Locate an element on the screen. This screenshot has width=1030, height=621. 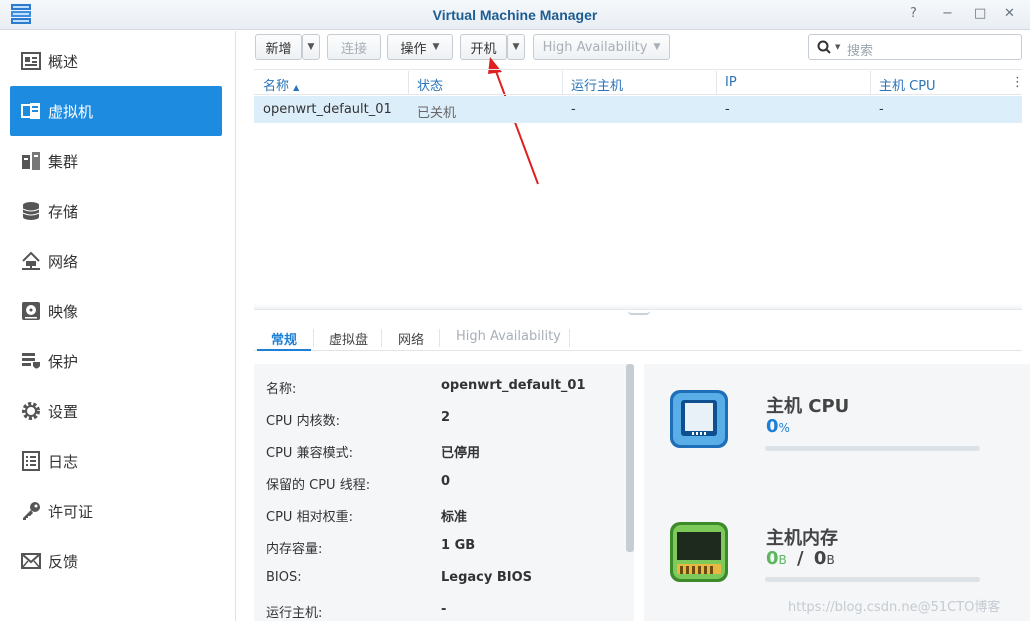
sidebar-item-label: 映像 is located at coordinates (63, 311).